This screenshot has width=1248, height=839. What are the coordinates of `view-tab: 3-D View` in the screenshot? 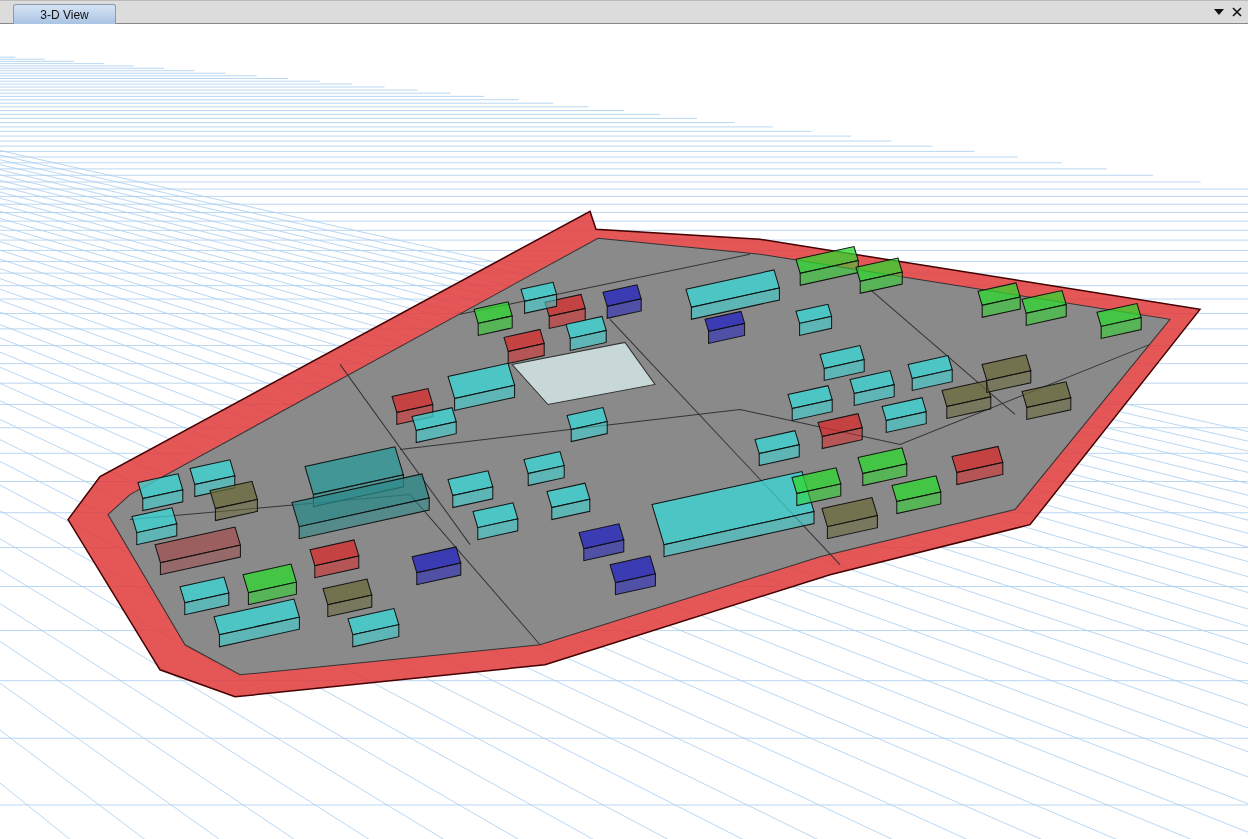 It's located at (64, 14).